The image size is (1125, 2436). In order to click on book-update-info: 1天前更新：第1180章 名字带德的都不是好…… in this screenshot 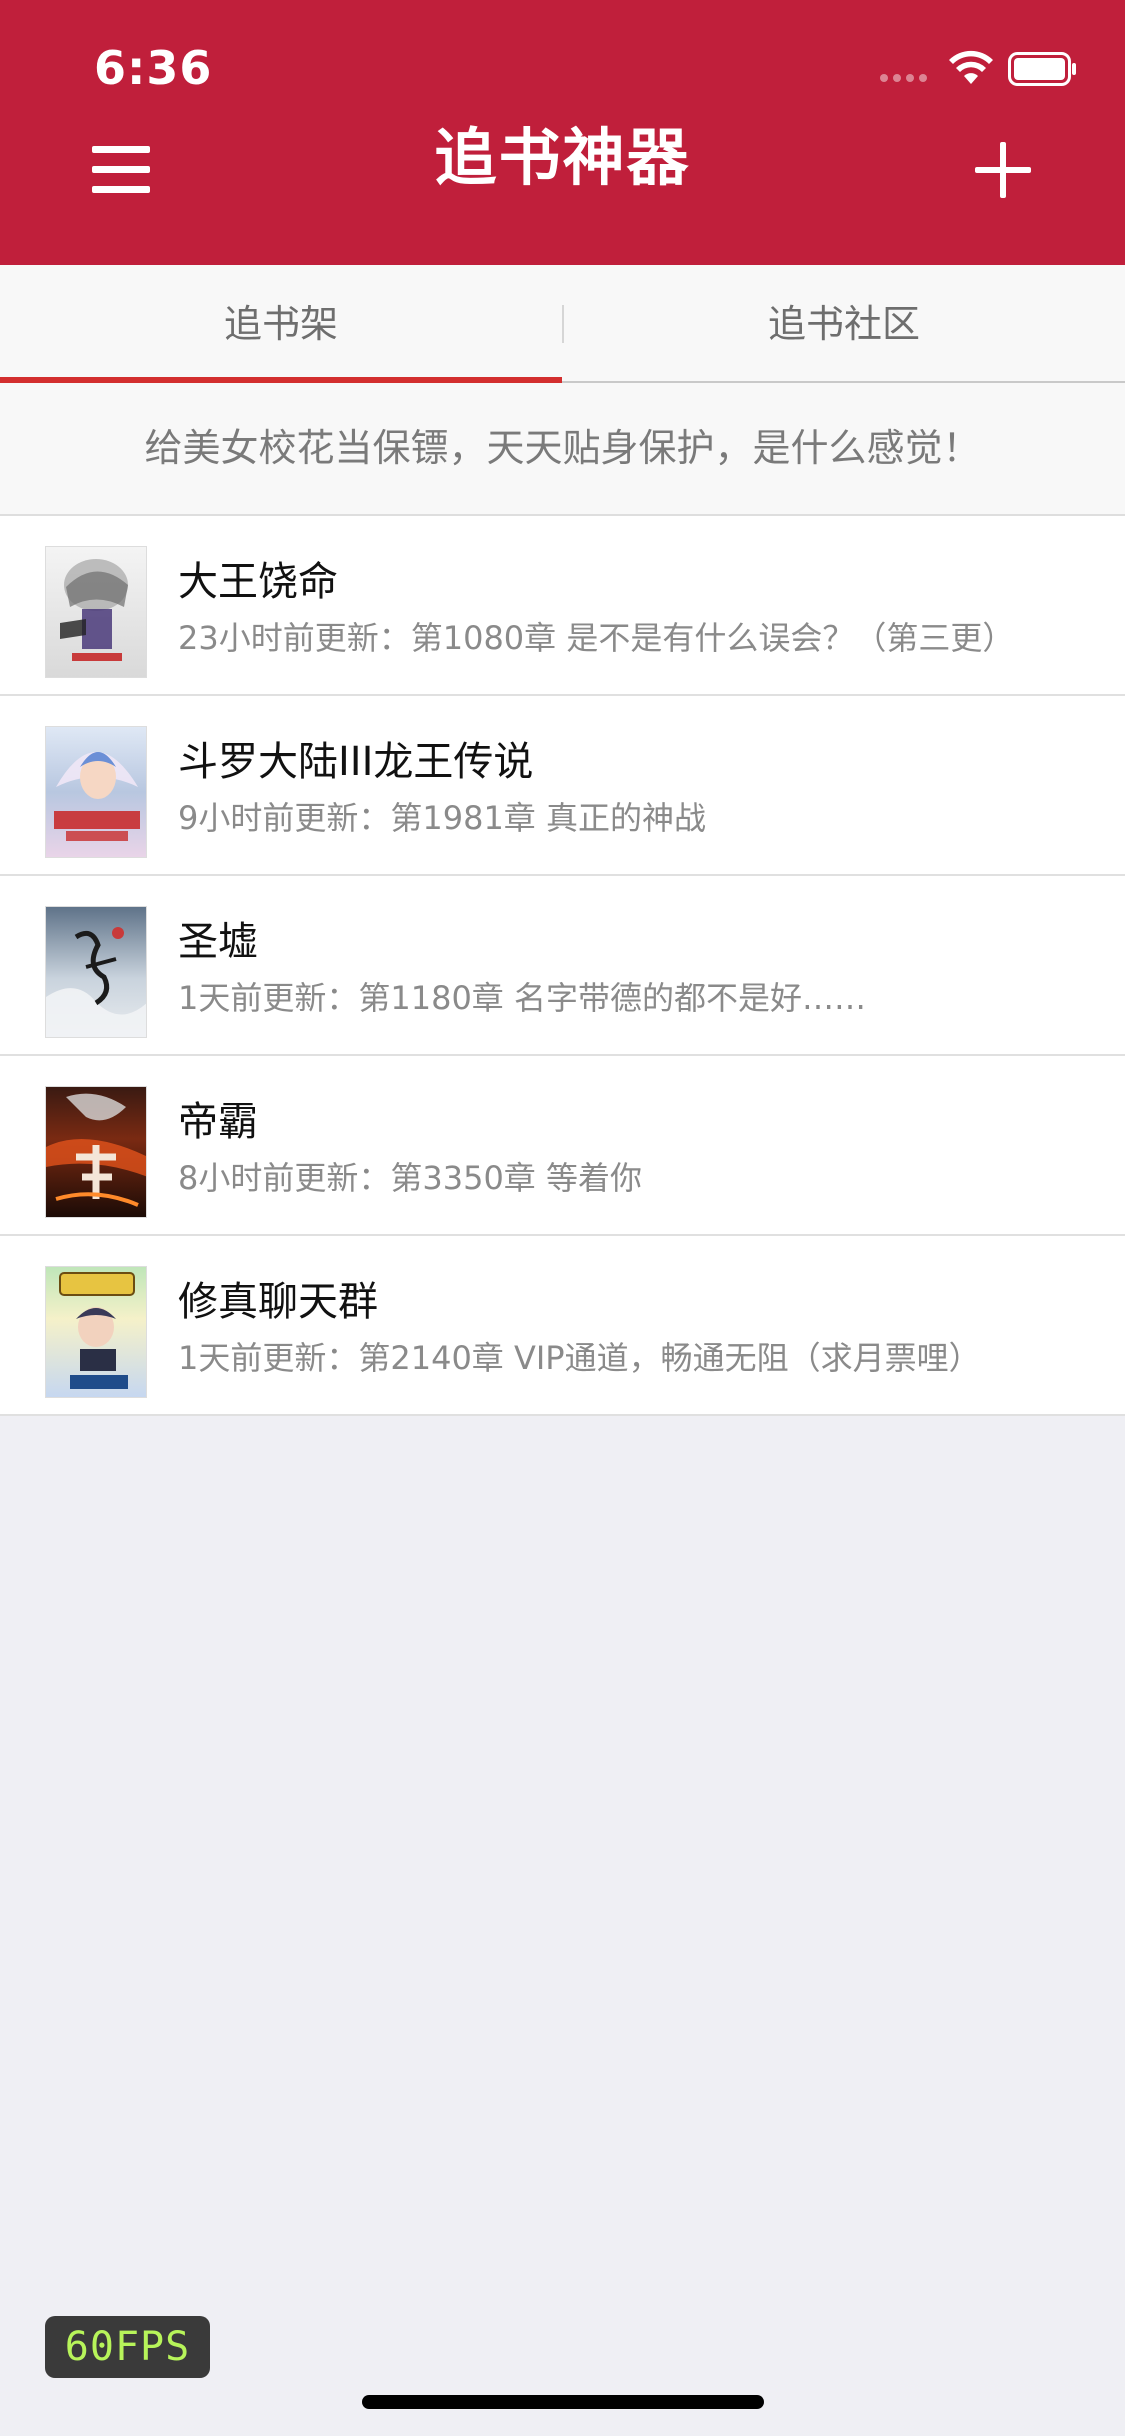, I will do `click(522, 998)`.